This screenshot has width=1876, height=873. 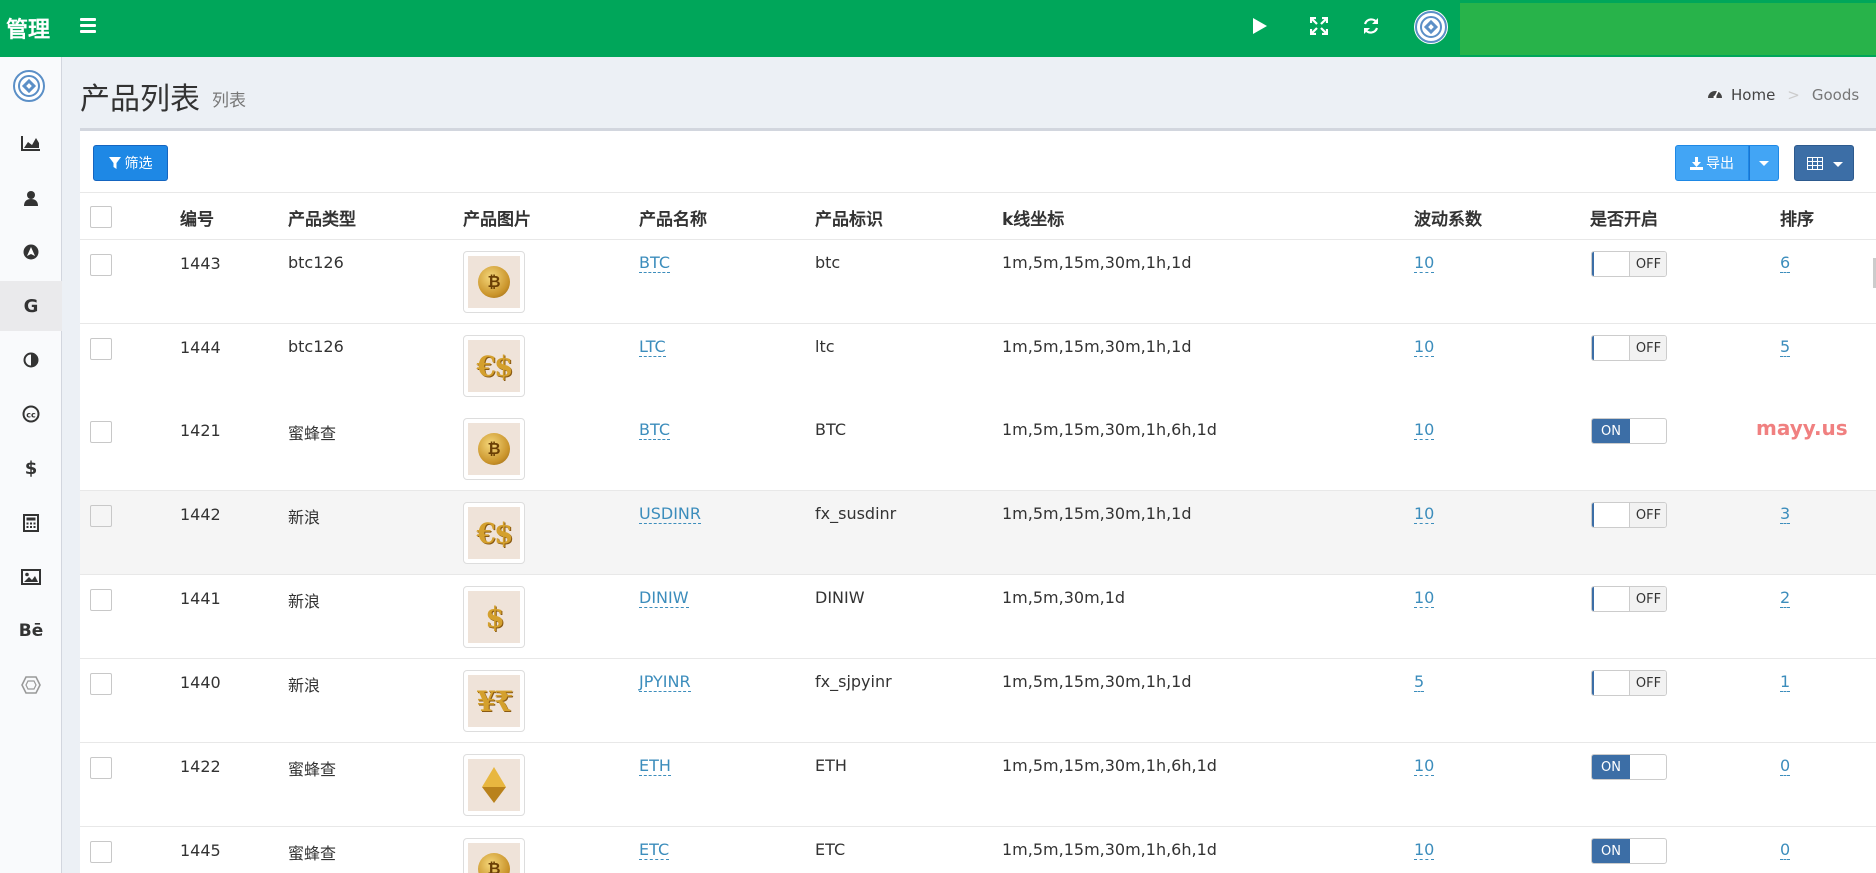 I want to click on calculator-icon, so click(x=31, y=523).